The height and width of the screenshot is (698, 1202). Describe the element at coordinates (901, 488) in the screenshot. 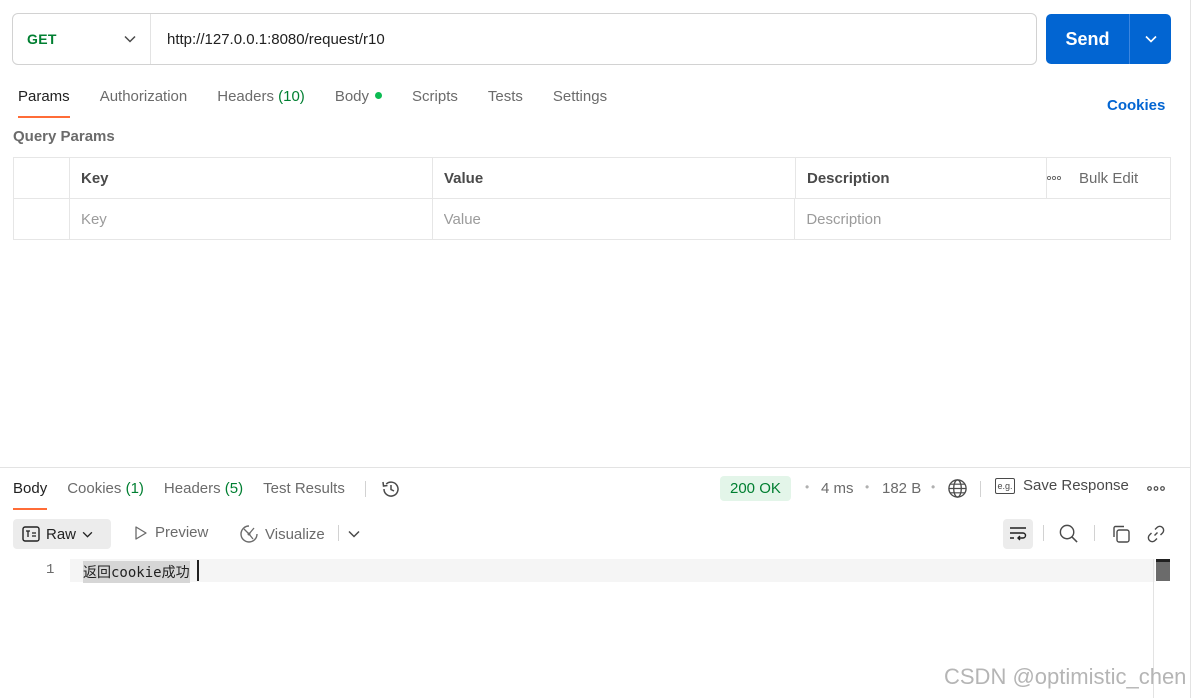

I see `response-size: 182 B` at that location.